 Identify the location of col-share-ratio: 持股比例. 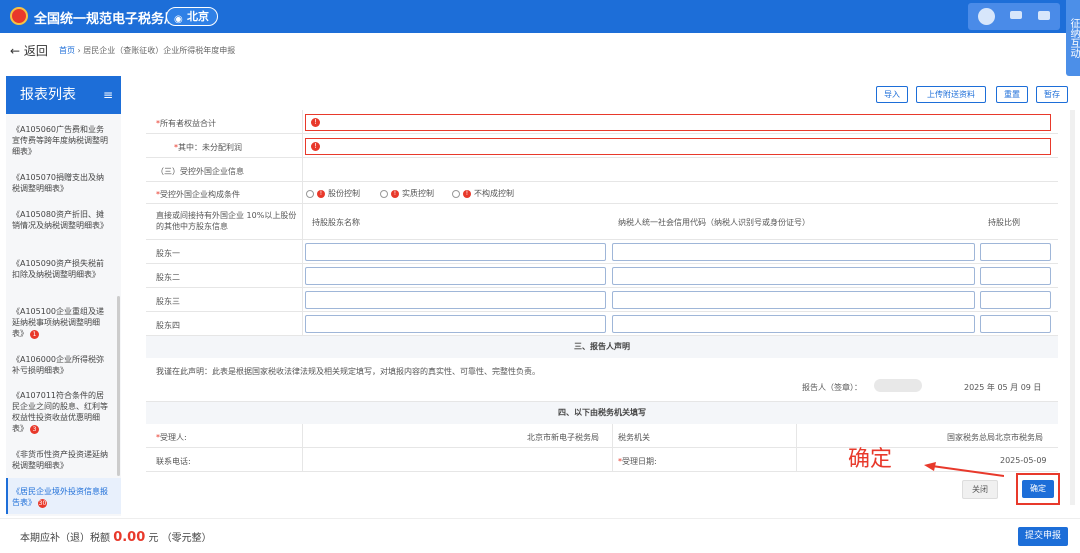
(1004, 222).